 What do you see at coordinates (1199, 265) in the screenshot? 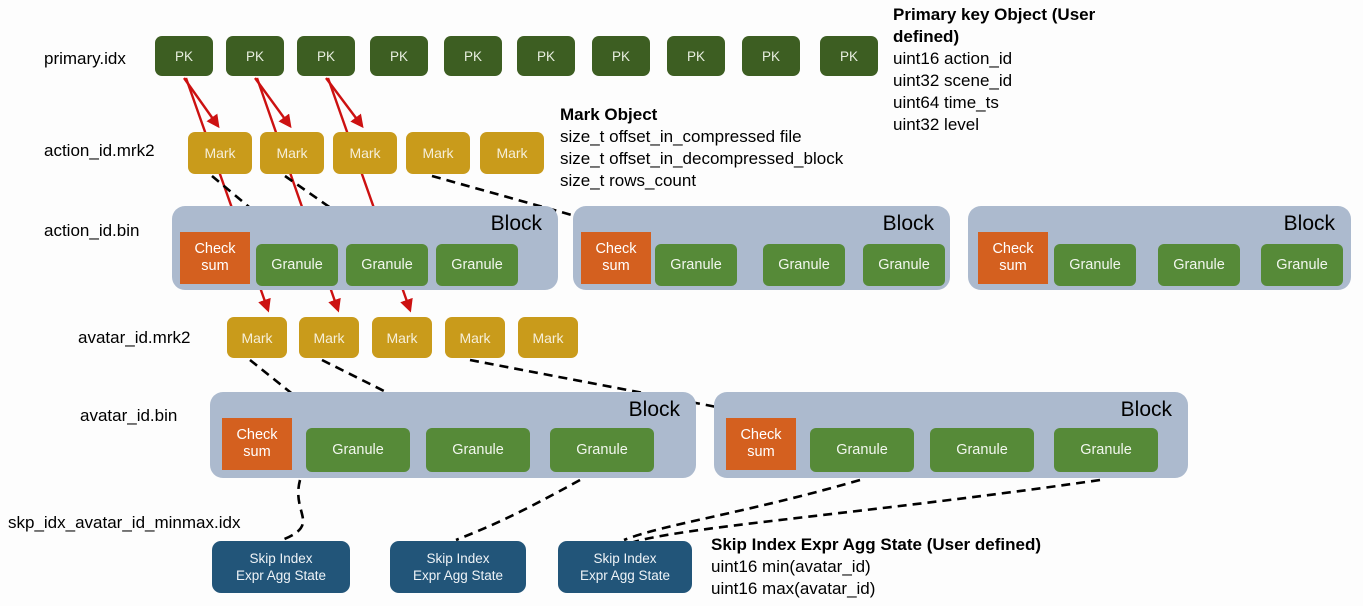
I see `granule-action-id-bin-2-1: Granule` at bounding box center [1199, 265].